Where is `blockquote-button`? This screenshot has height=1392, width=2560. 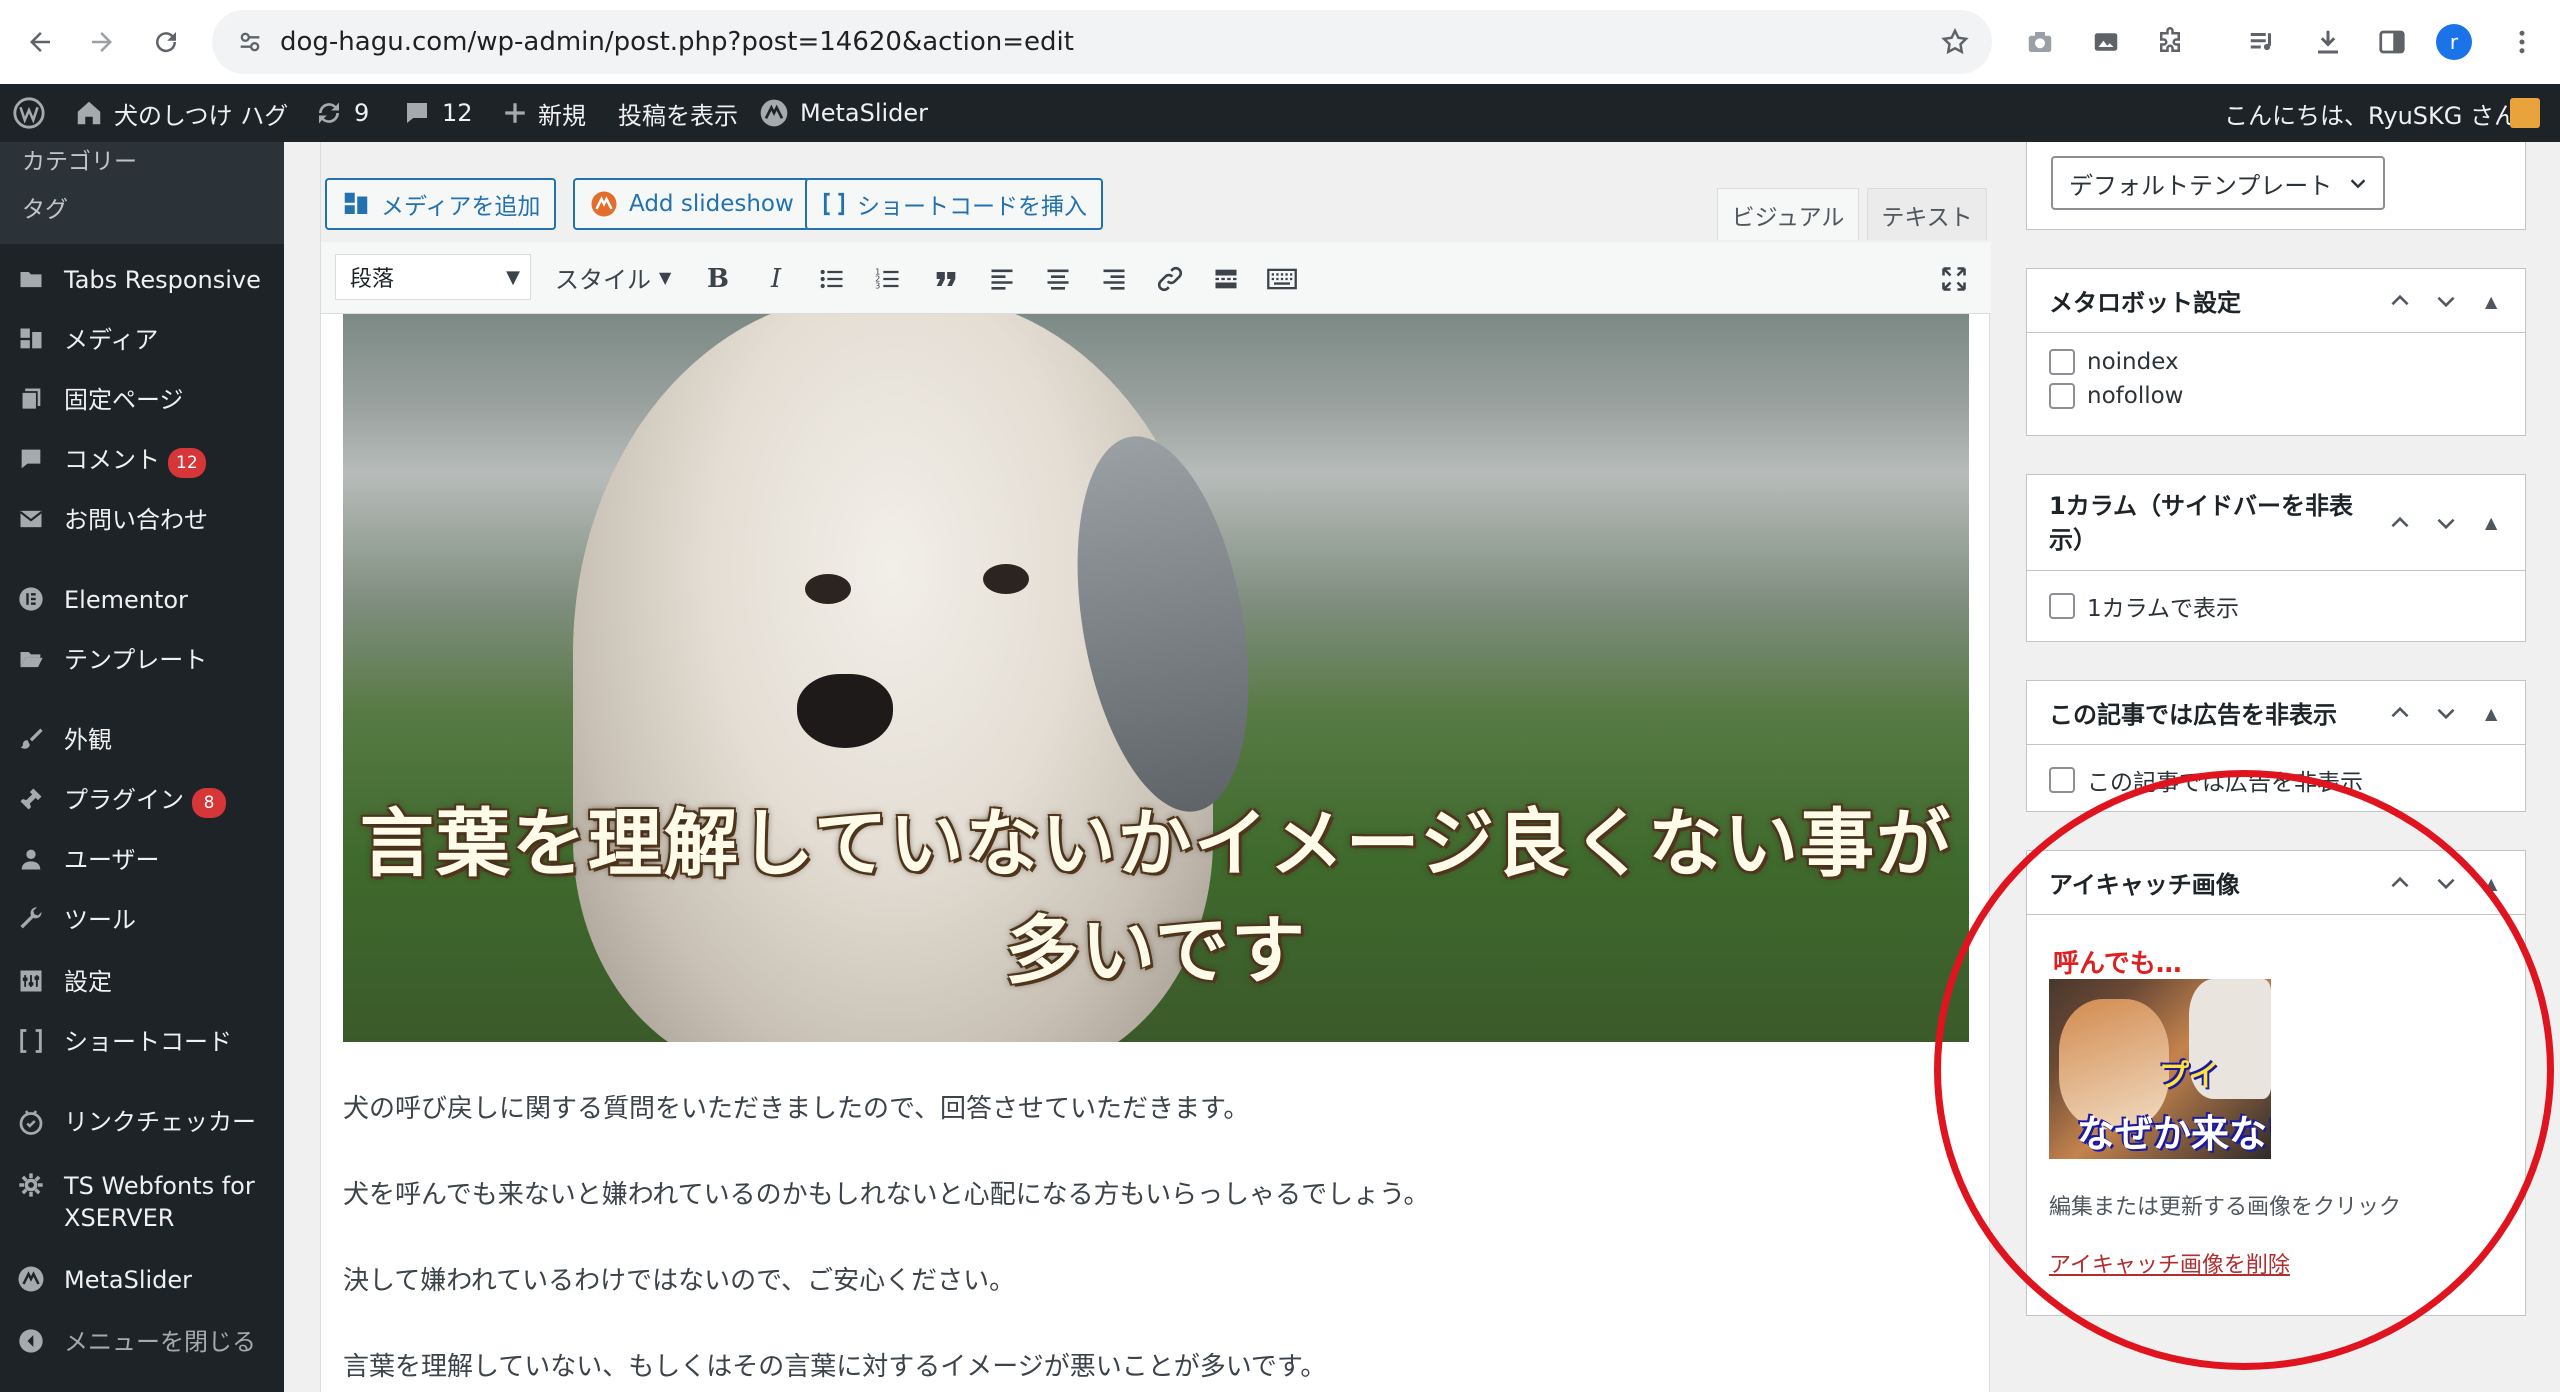 blockquote-button is located at coordinates (946, 279).